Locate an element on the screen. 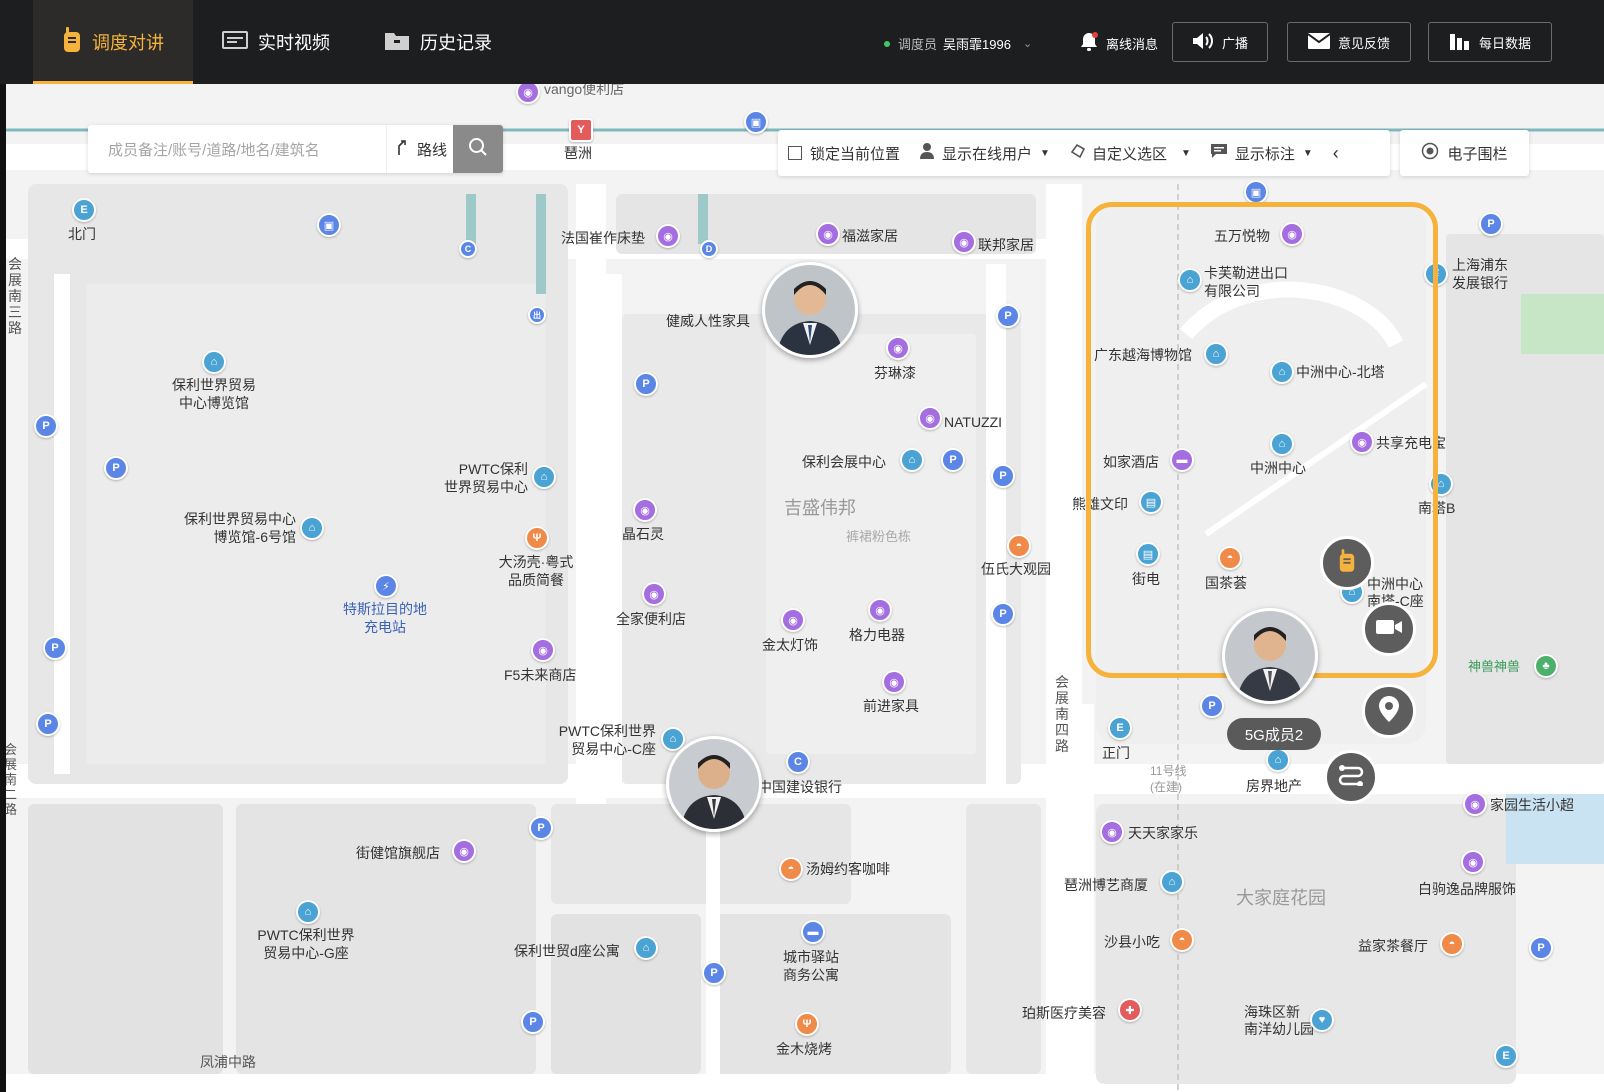  street-label: 会展南四路 is located at coordinates (1062, 714).